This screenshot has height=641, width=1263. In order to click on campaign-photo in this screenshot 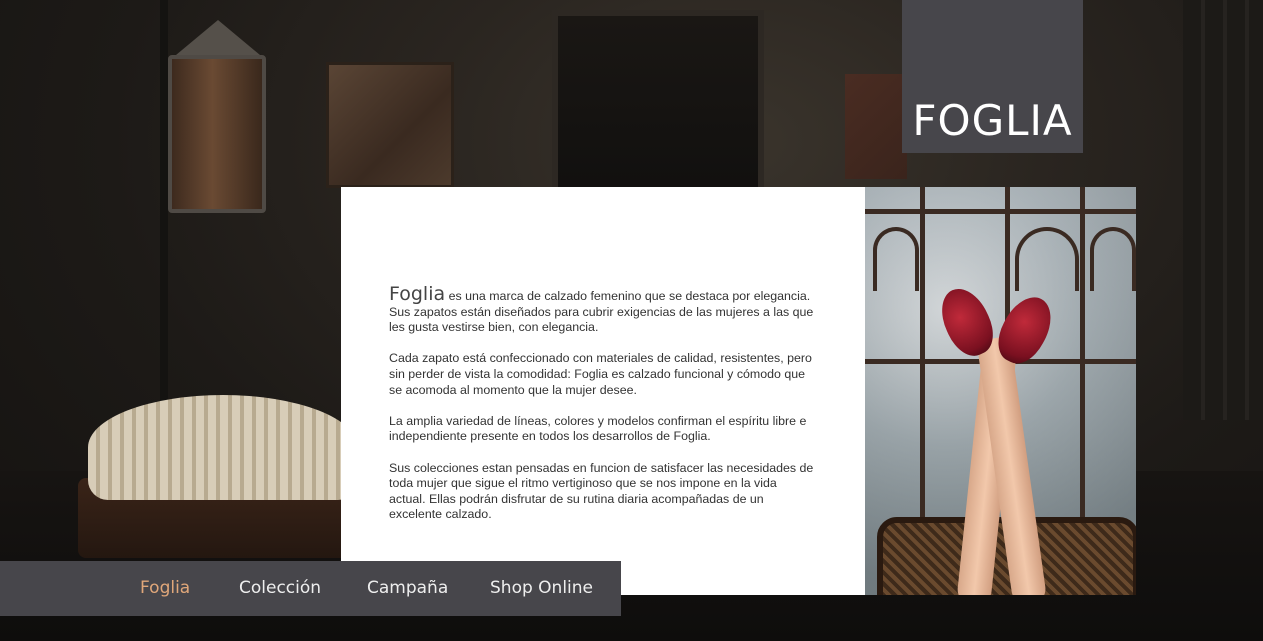, I will do `click(1000, 391)`.